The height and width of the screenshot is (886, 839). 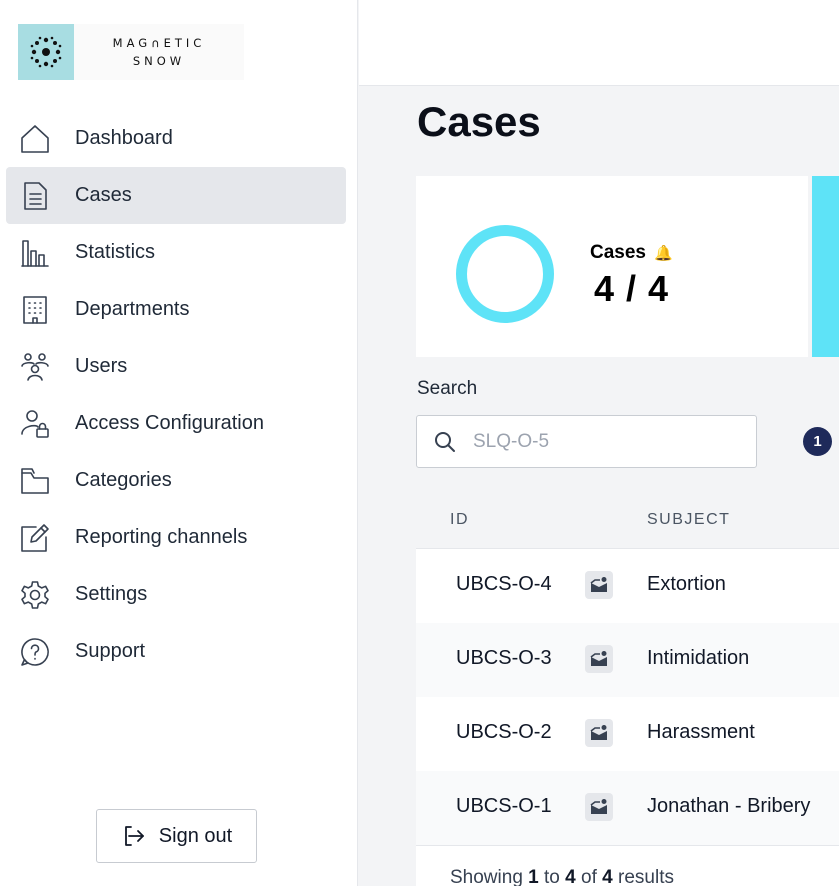 What do you see at coordinates (103, 195) in the screenshot?
I see `sidebar-item-label: Cases` at bounding box center [103, 195].